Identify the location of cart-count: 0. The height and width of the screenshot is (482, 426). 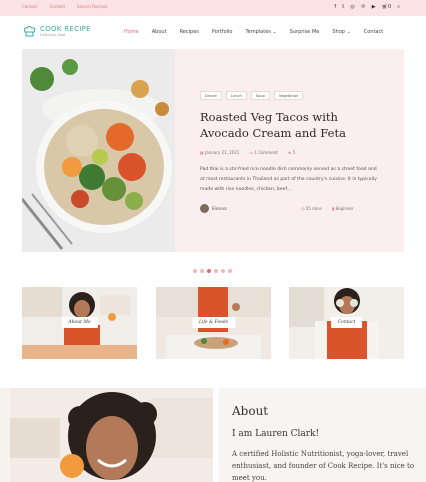
(390, 7).